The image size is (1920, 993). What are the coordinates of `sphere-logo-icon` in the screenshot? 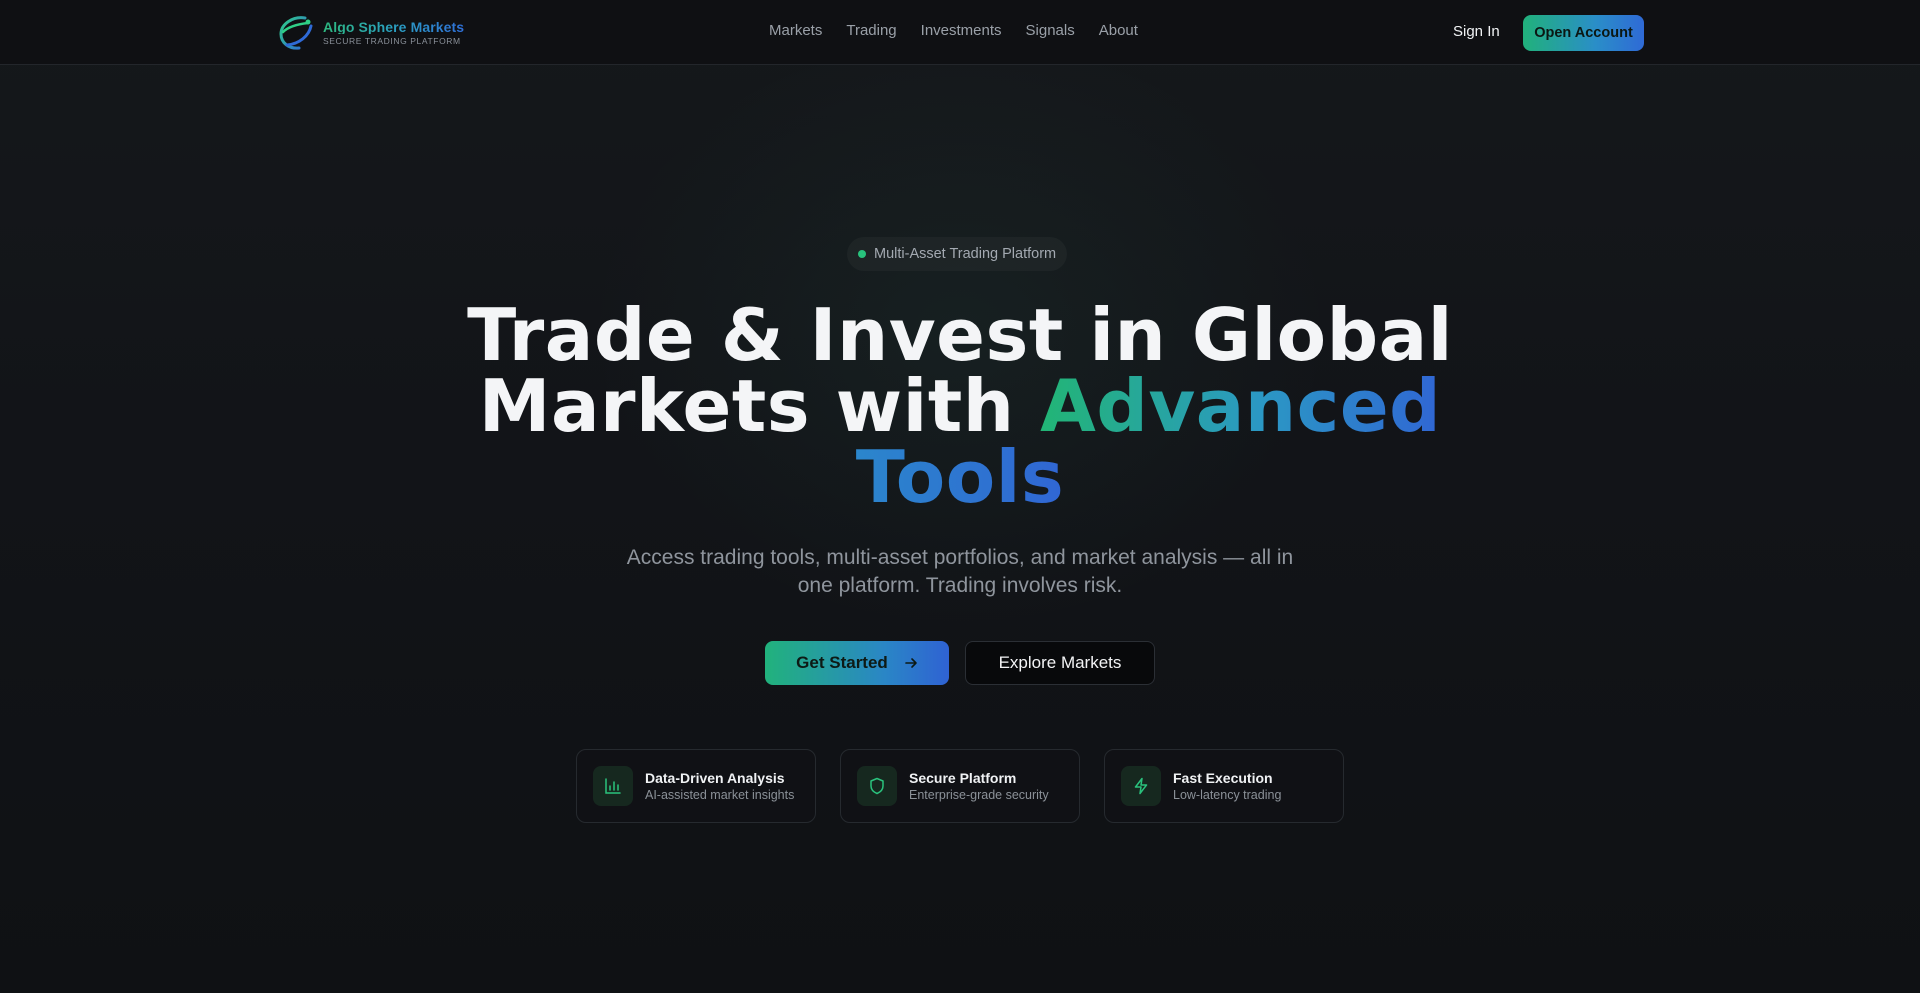 It's located at (296, 33).